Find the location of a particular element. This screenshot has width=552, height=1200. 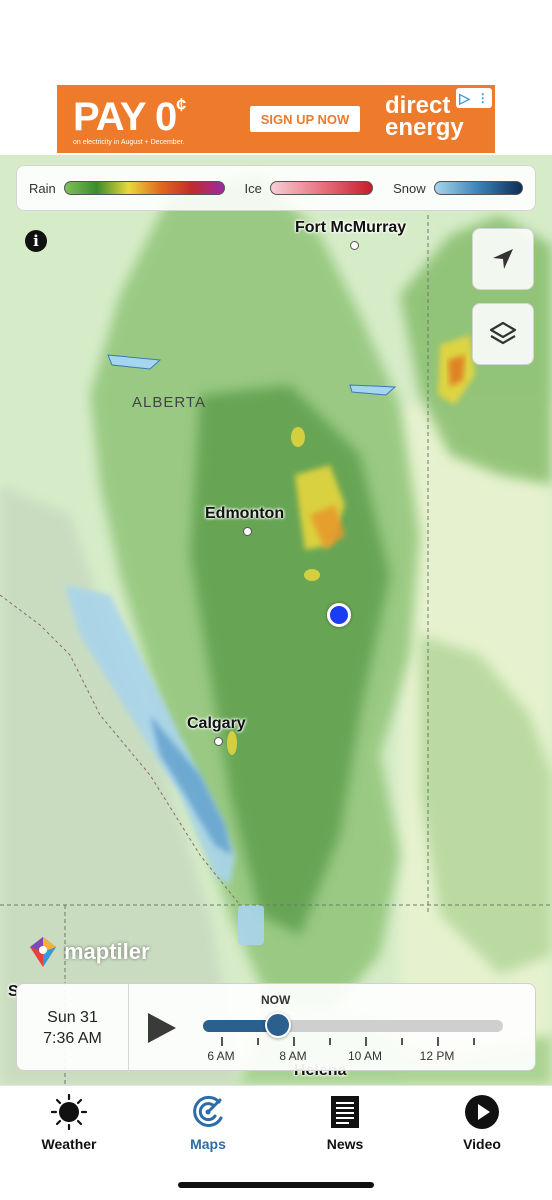

ad-brand: direct energy is located at coordinates (424, 117).